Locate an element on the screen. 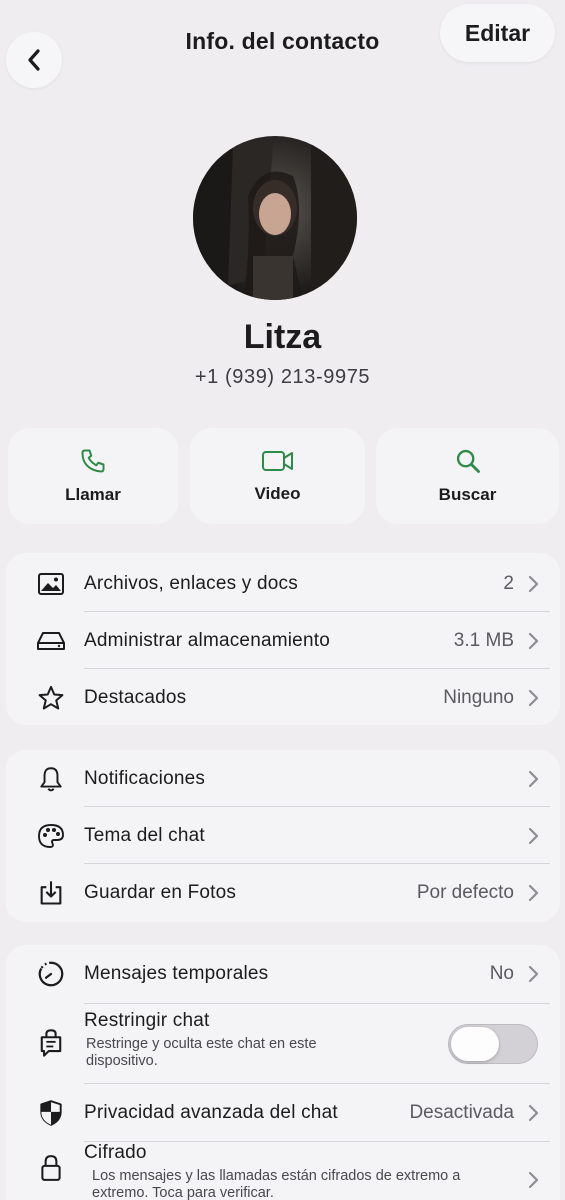 Image resolution: width=565 pixels, height=1200 pixels. row-label: Administrar almacenamiento is located at coordinates (207, 640).